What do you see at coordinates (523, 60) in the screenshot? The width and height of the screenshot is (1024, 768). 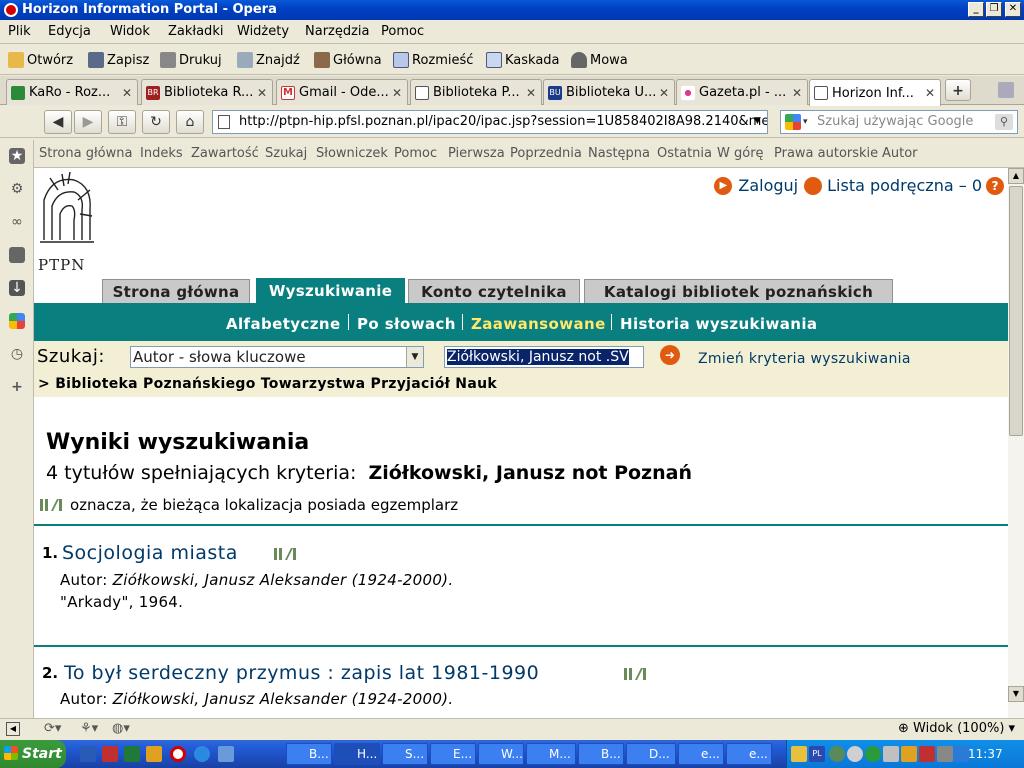 I see `cascade-button: Kaskada` at bounding box center [523, 60].